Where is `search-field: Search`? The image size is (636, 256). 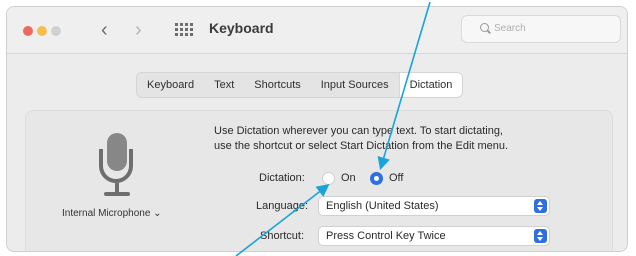 search-field: Search is located at coordinates (541, 29).